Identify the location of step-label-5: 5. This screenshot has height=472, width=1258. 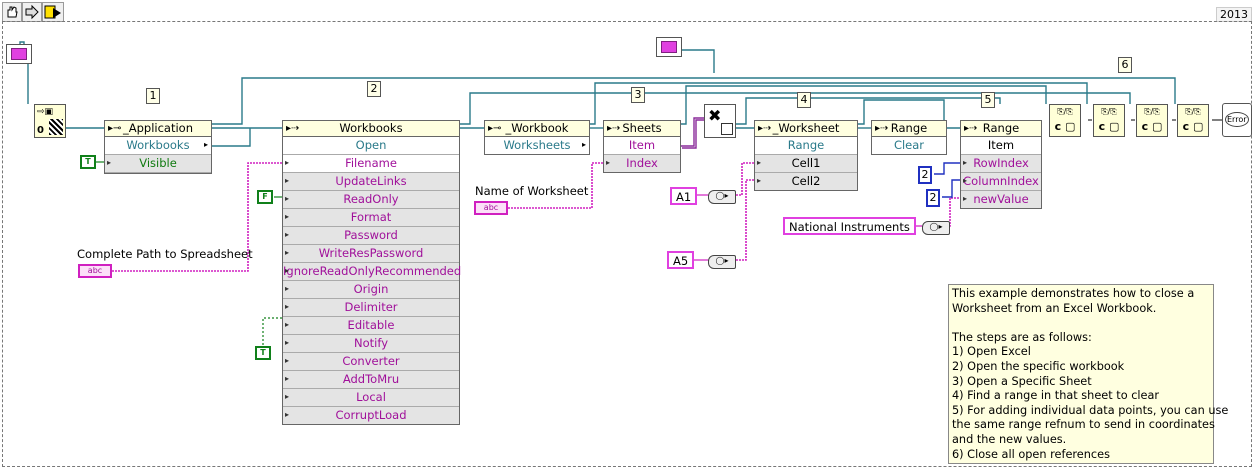
(988, 100).